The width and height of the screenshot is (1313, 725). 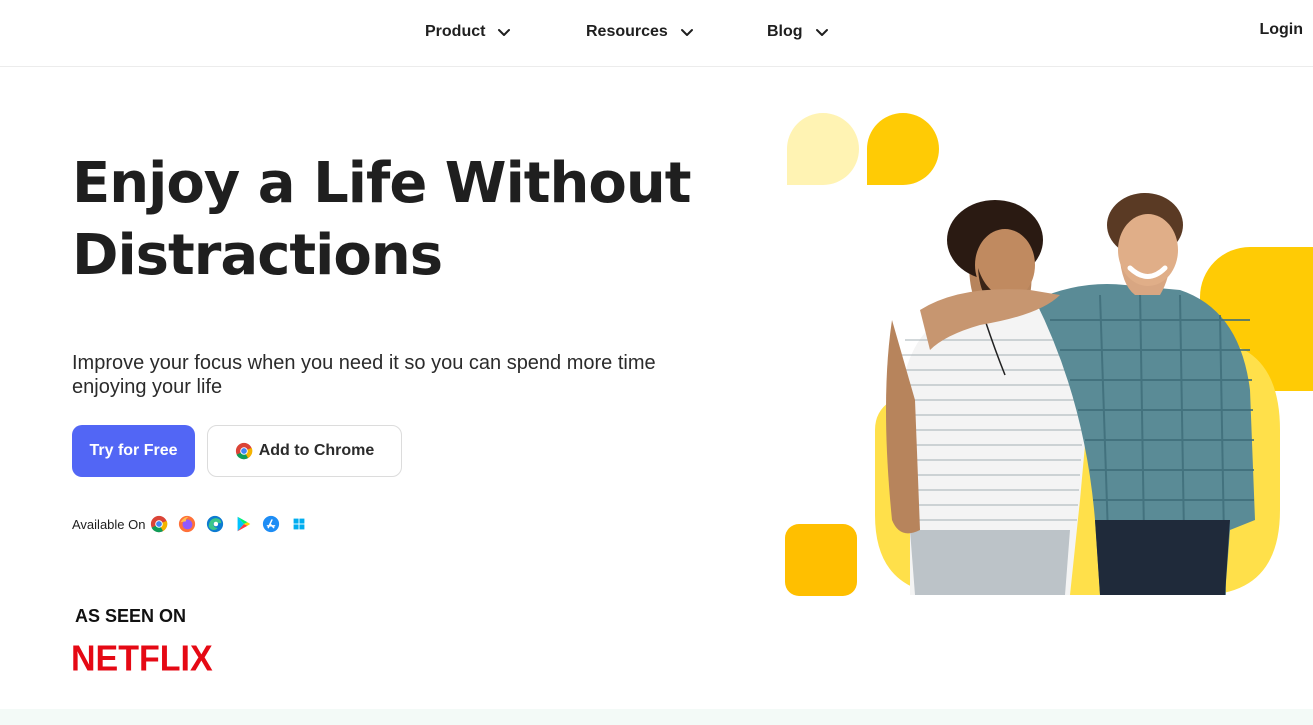 What do you see at coordinates (455, 31) in the screenshot?
I see `nav-product-label: Product` at bounding box center [455, 31].